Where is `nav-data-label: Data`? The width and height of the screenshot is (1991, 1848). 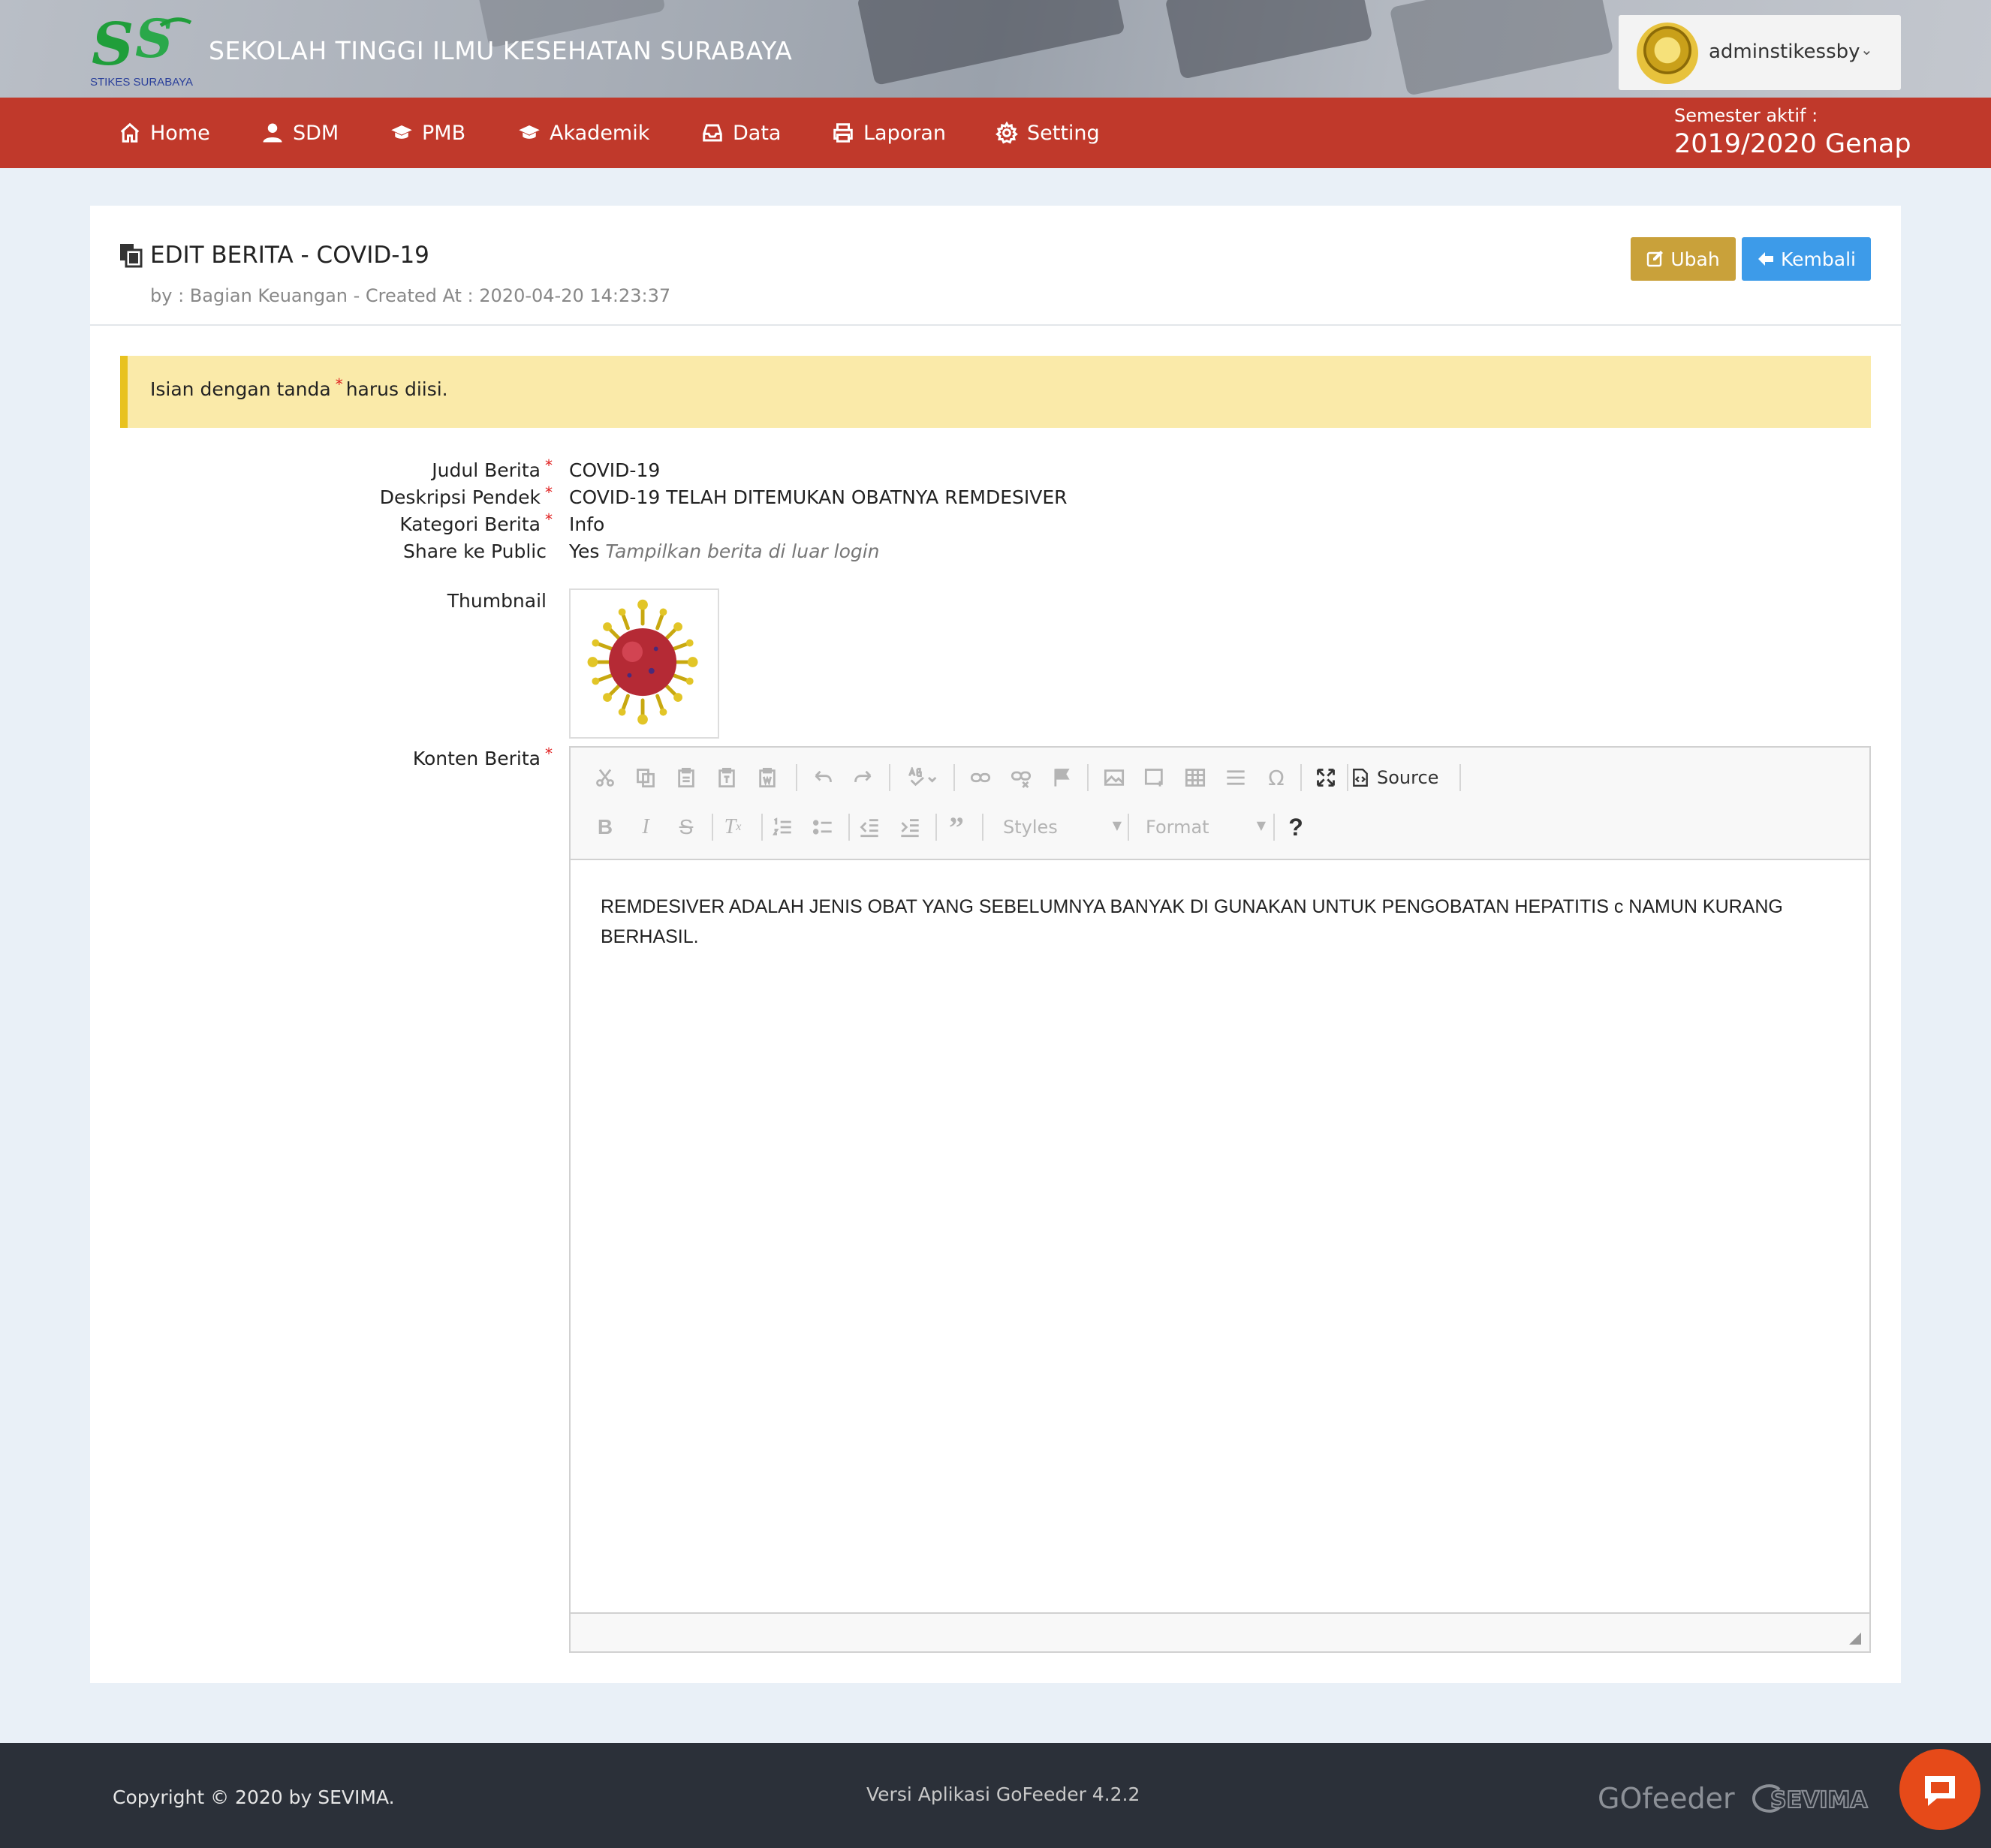
nav-data-label: Data is located at coordinates (757, 133).